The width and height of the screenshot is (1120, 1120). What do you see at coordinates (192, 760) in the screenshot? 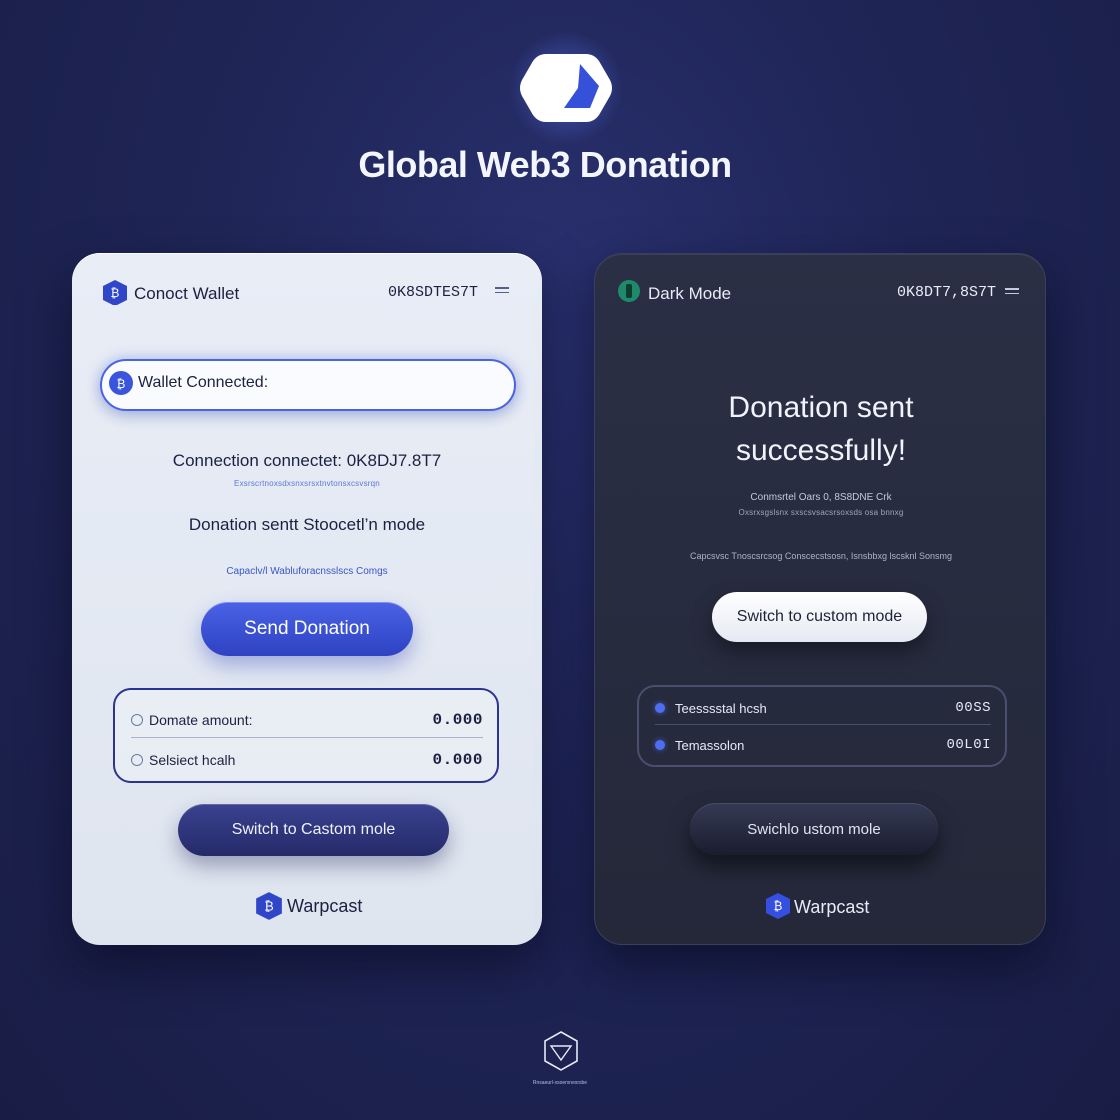
I see `row-label: Selsiect hcalh` at bounding box center [192, 760].